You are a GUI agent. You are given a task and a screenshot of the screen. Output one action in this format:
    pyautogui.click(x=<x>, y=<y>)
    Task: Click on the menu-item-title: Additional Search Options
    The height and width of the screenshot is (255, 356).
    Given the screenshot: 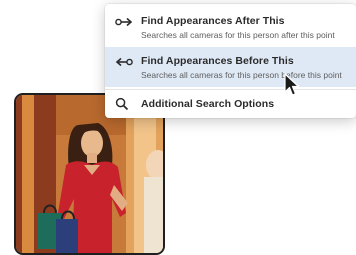 What is the action you would take?
    pyautogui.click(x=208, y=104)
    